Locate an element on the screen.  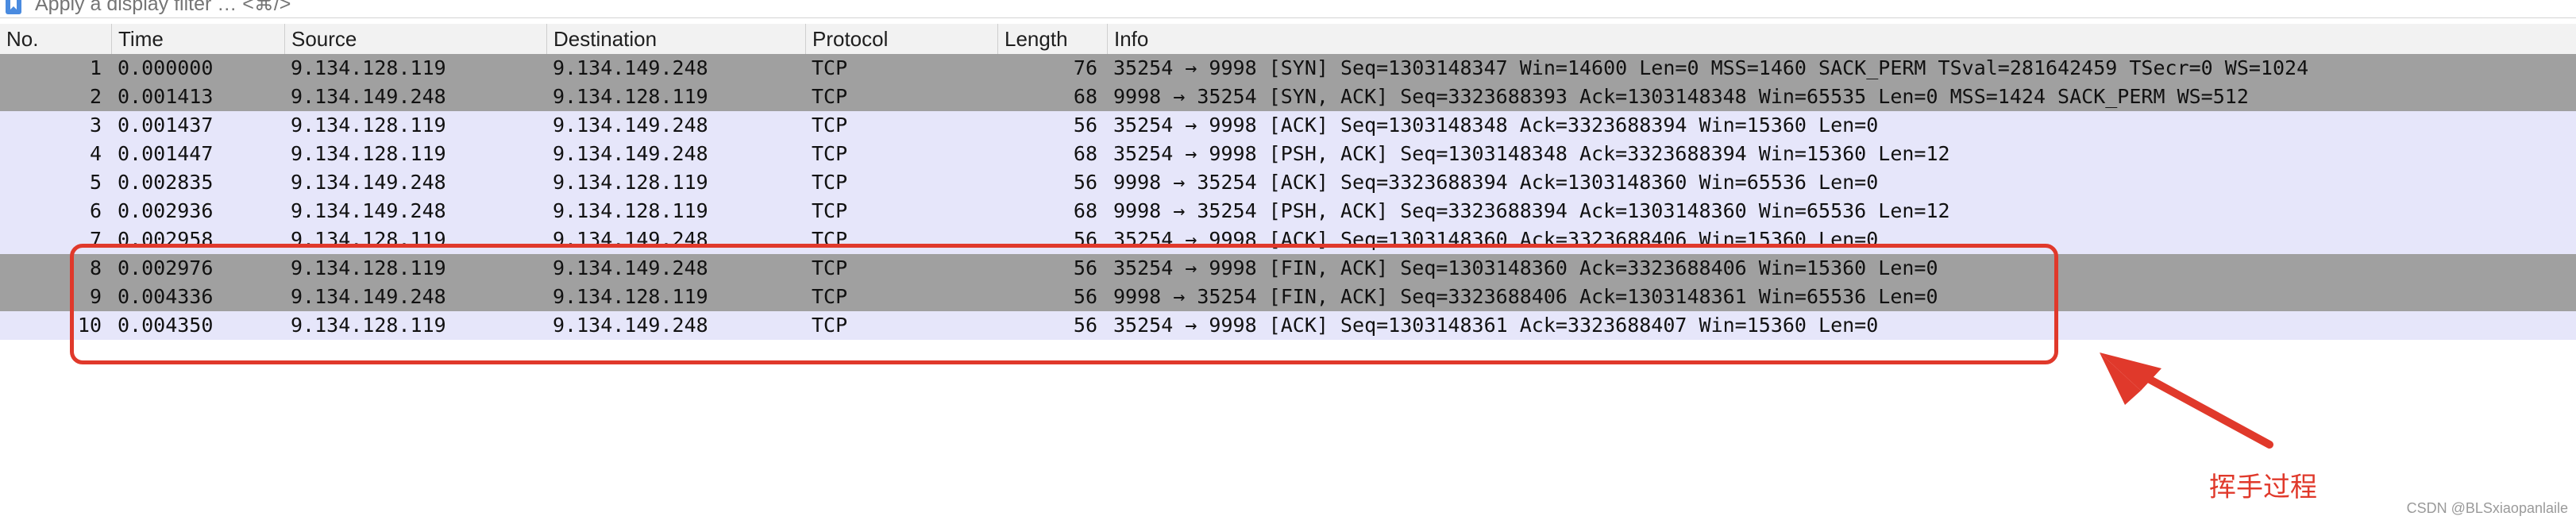
display-filter-bar is located at coordinates (1288, 9).